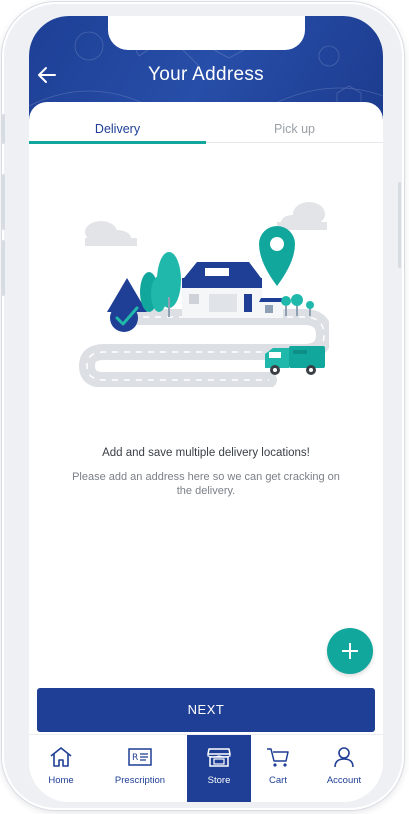 The height and width of the screenshot is (814, 409). I want to click on account-icon, so click(344, 757).